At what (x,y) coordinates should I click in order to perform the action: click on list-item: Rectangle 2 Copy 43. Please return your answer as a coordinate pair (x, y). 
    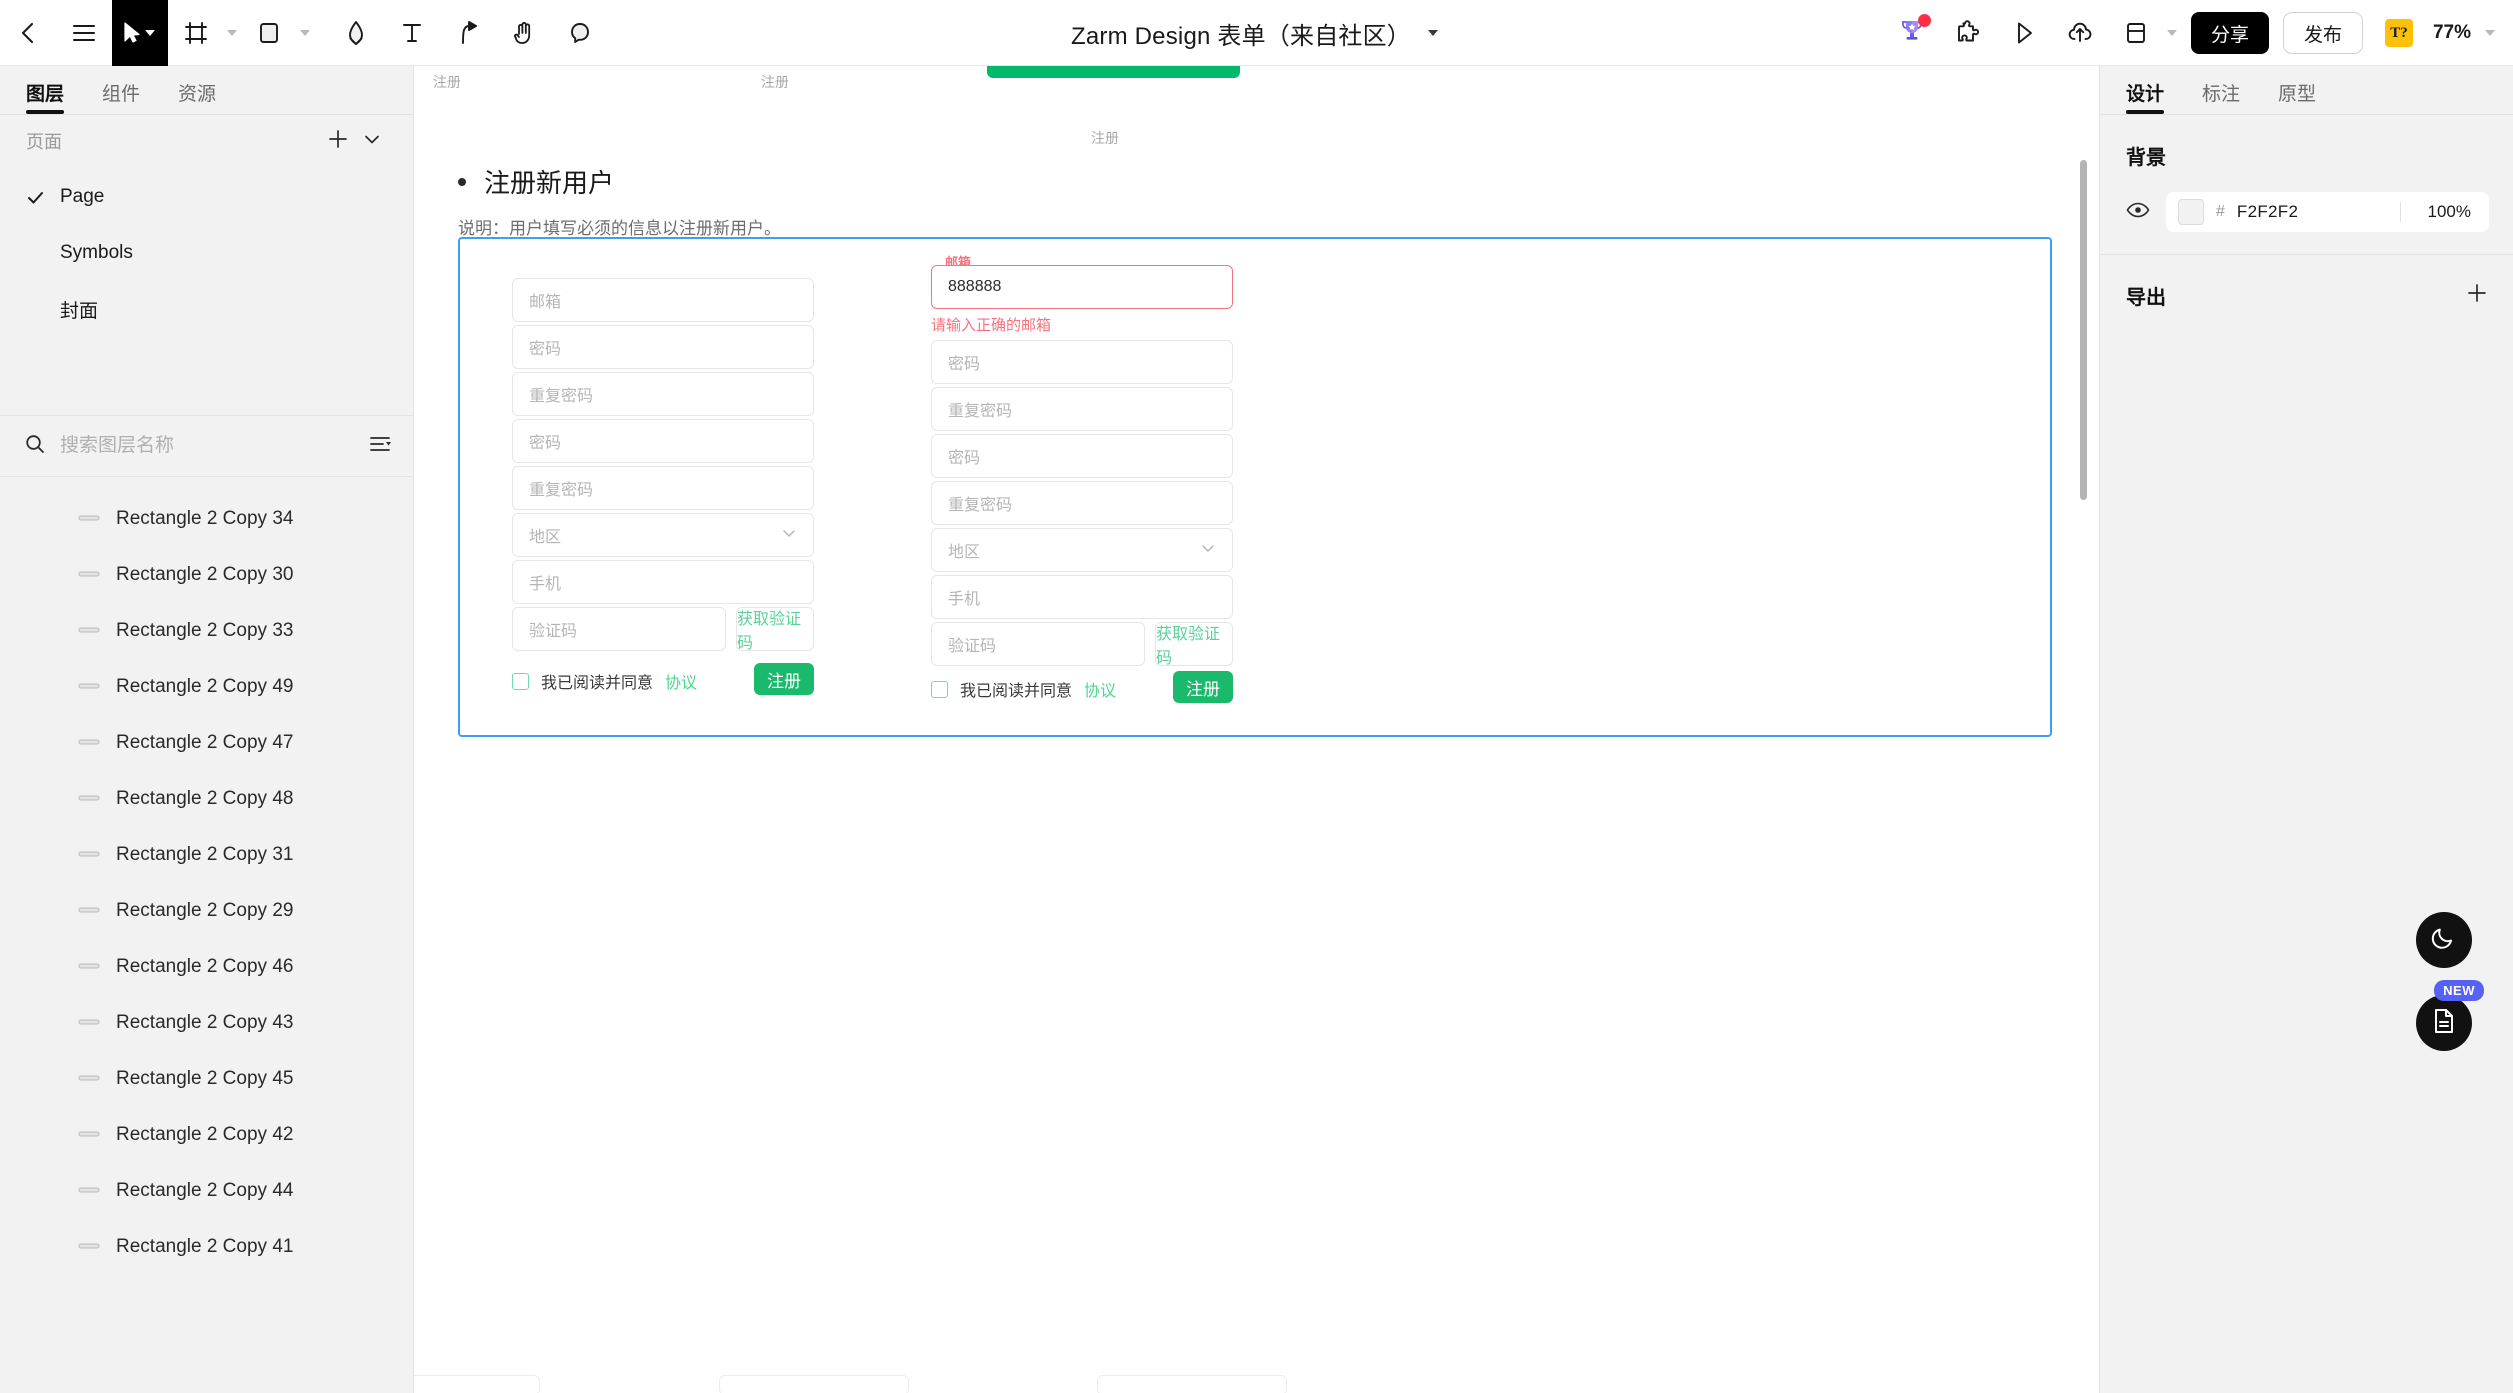
    Looking at the image, I should click on (206, 1023).